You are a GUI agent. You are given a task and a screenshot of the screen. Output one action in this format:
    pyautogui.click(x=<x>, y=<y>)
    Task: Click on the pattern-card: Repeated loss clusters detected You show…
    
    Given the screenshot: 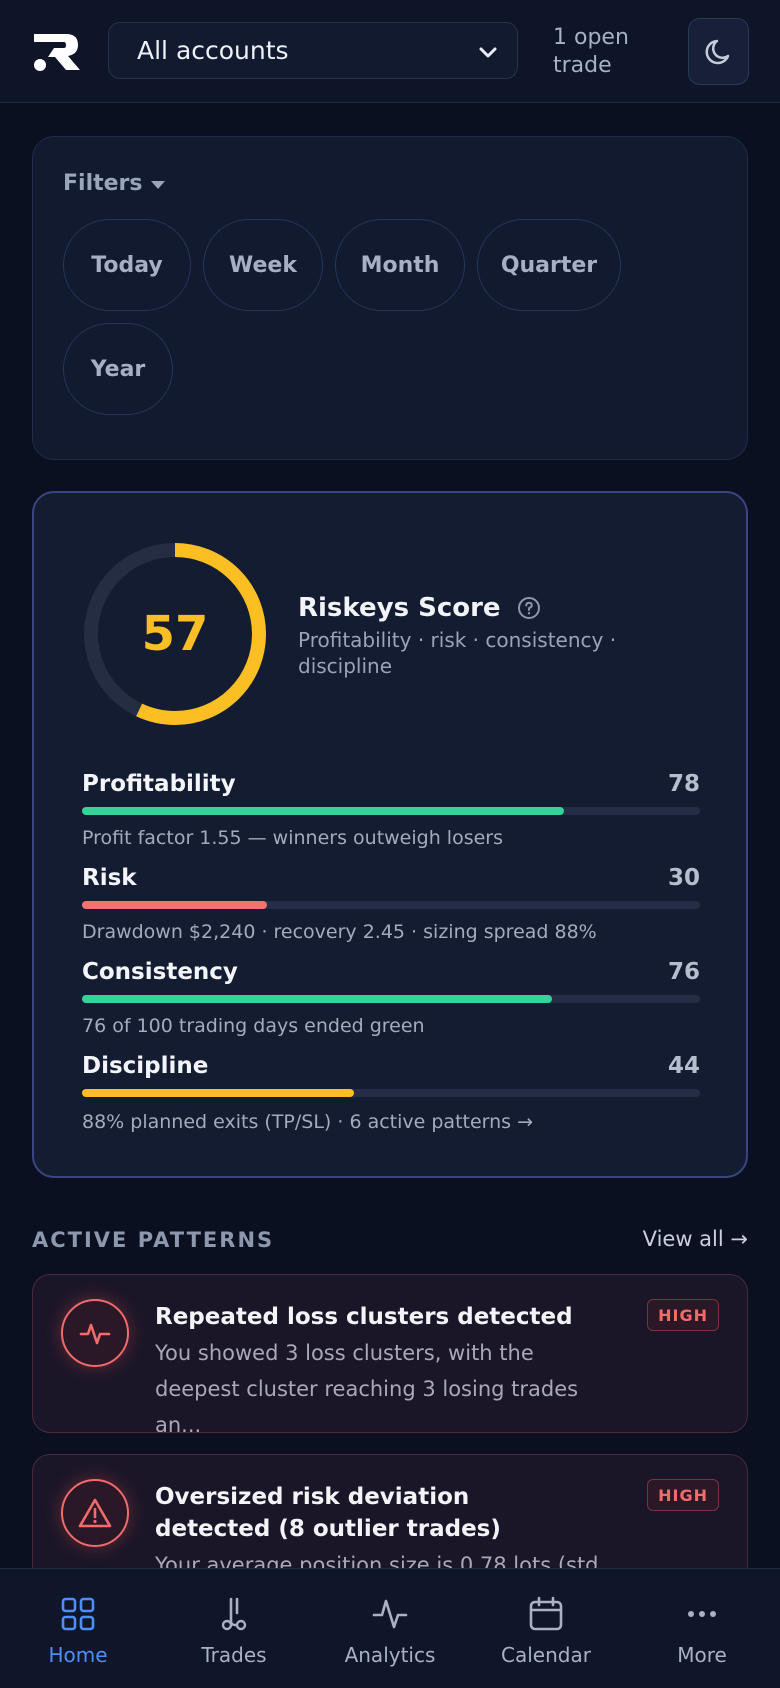 What is the action you would take?
    pyautogui.click(x=390, y=1353)
    